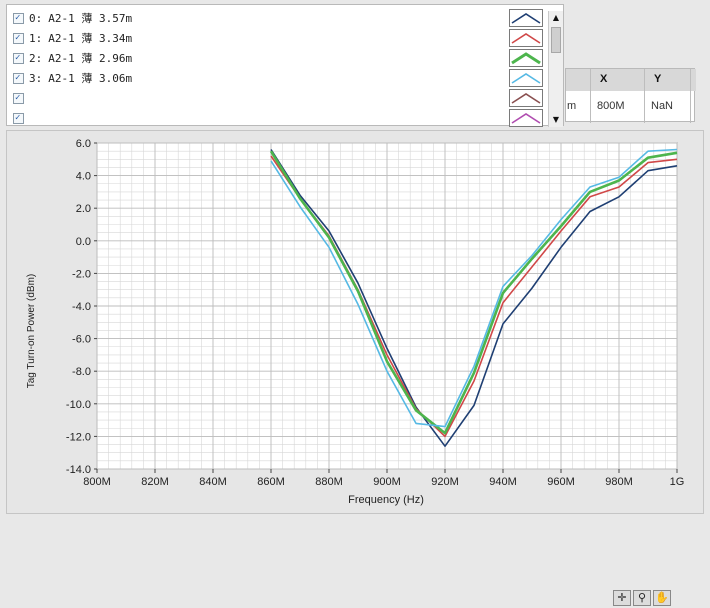 The width and height of the screenshot is (710, 608). I want to click on x-tick-label: 940M, so click(503, 482).